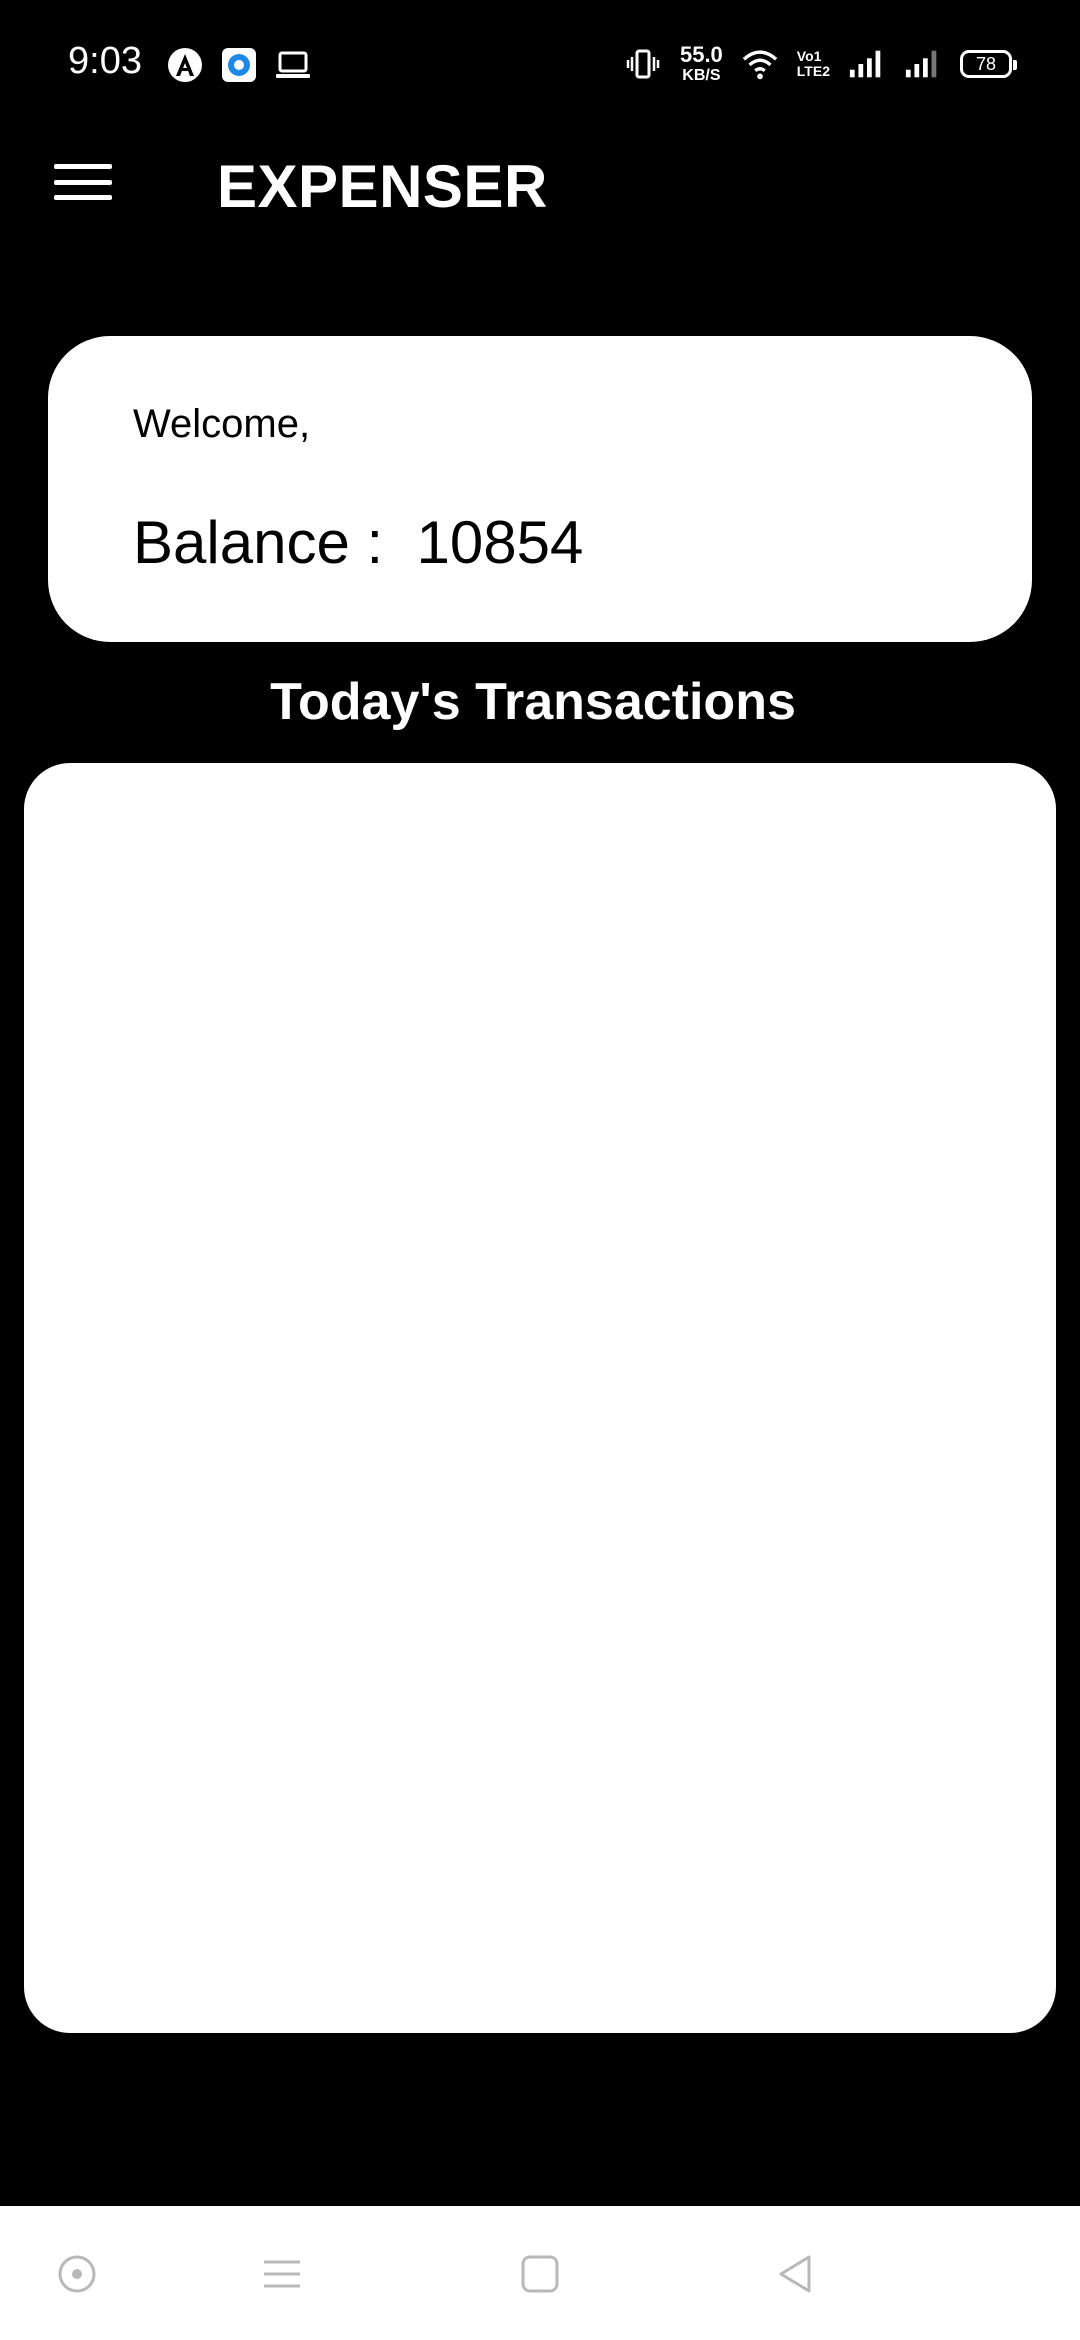 This screenshot has width=1080, height=2340. I want to click on balance-value: 10854, so click(500, 542).